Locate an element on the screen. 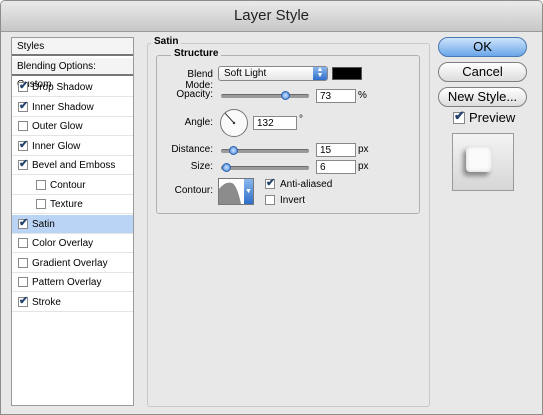 This screenshot has height=415, width=543. preview-checkbox: ✔ is located at coordinates (459, 116).